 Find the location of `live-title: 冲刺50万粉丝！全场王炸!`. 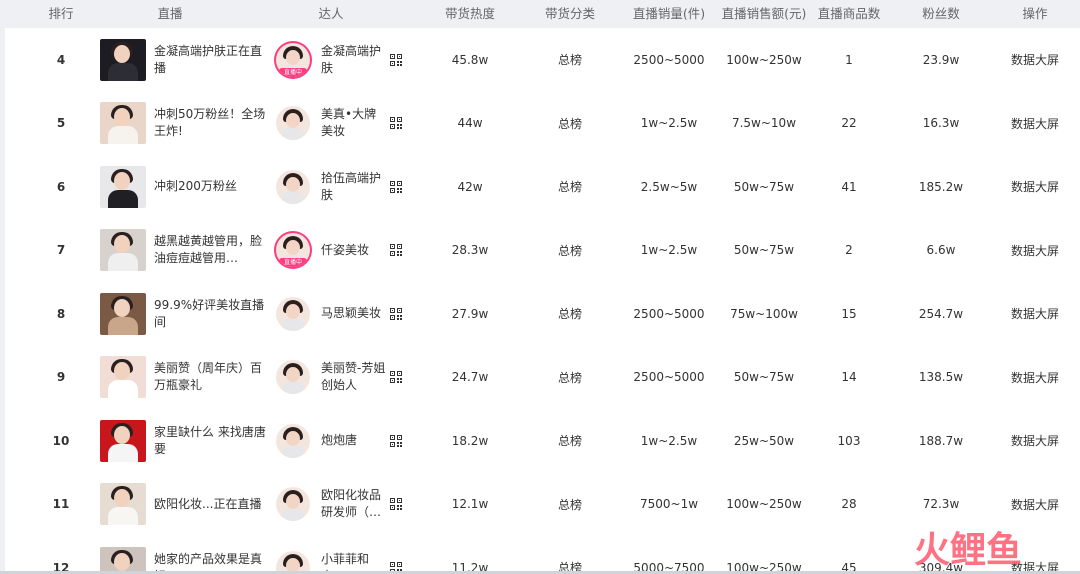

live-title: 冲刺50万粉丝！全场王炸! is located at coordinates (210, 123).